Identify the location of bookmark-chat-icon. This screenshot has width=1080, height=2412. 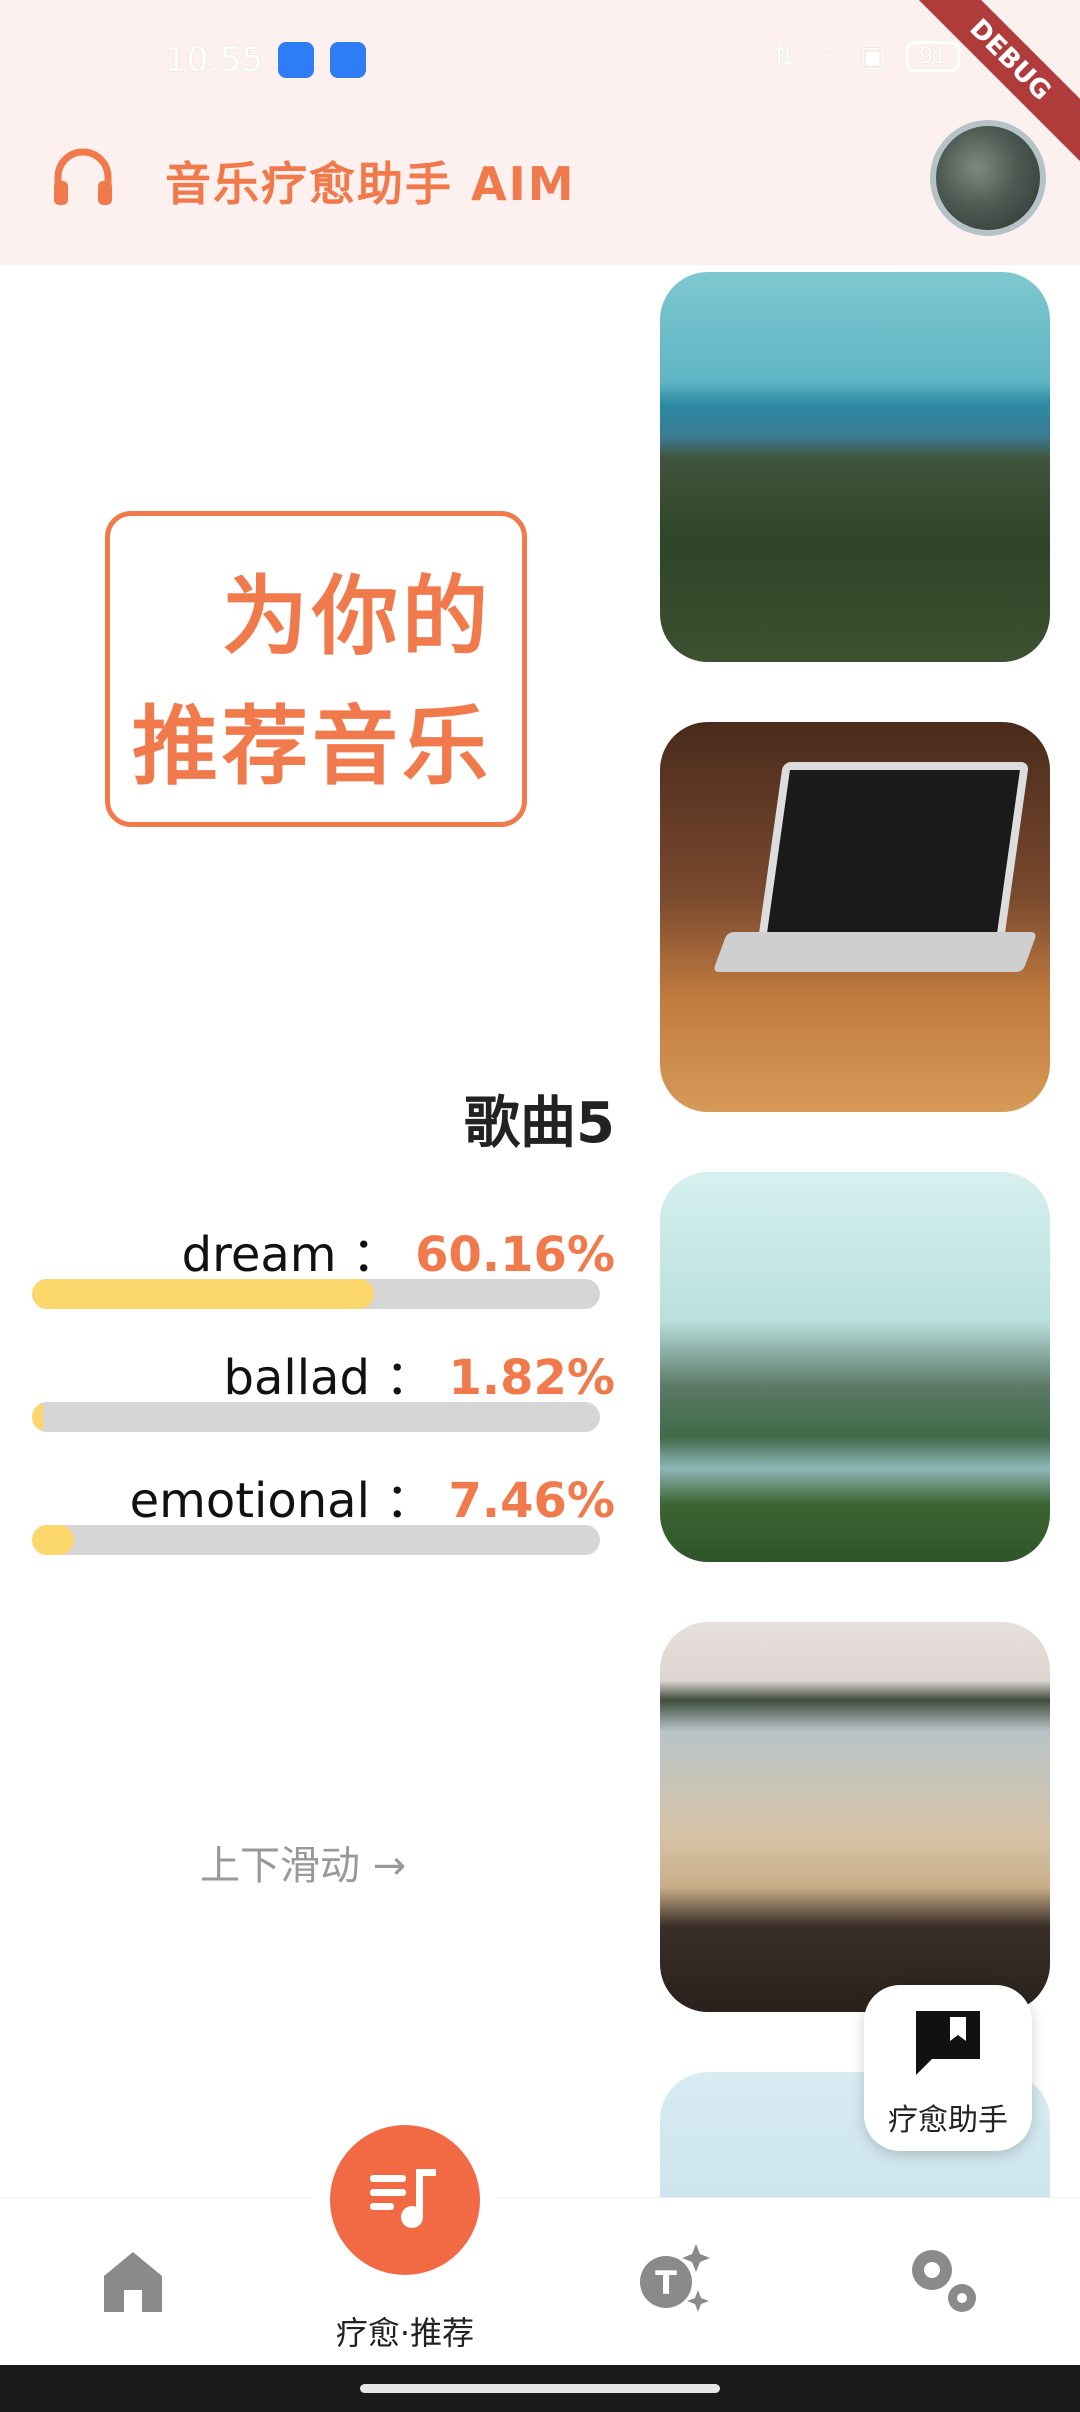
(948, 2043).